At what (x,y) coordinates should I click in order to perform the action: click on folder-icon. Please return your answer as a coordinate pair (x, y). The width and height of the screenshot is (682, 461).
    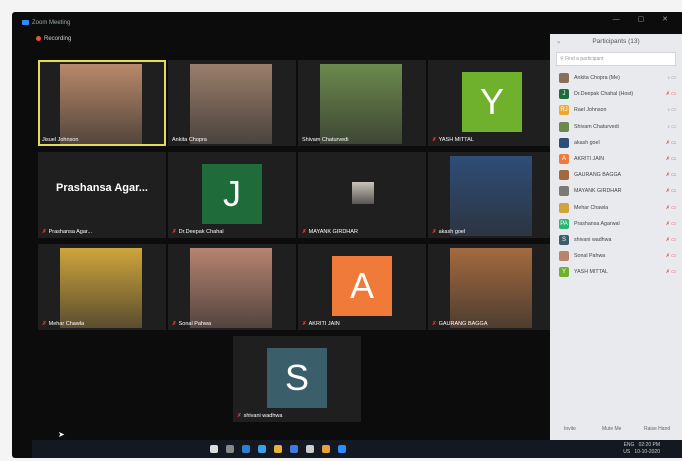
    Looking at the image, I should click on (278, 449).